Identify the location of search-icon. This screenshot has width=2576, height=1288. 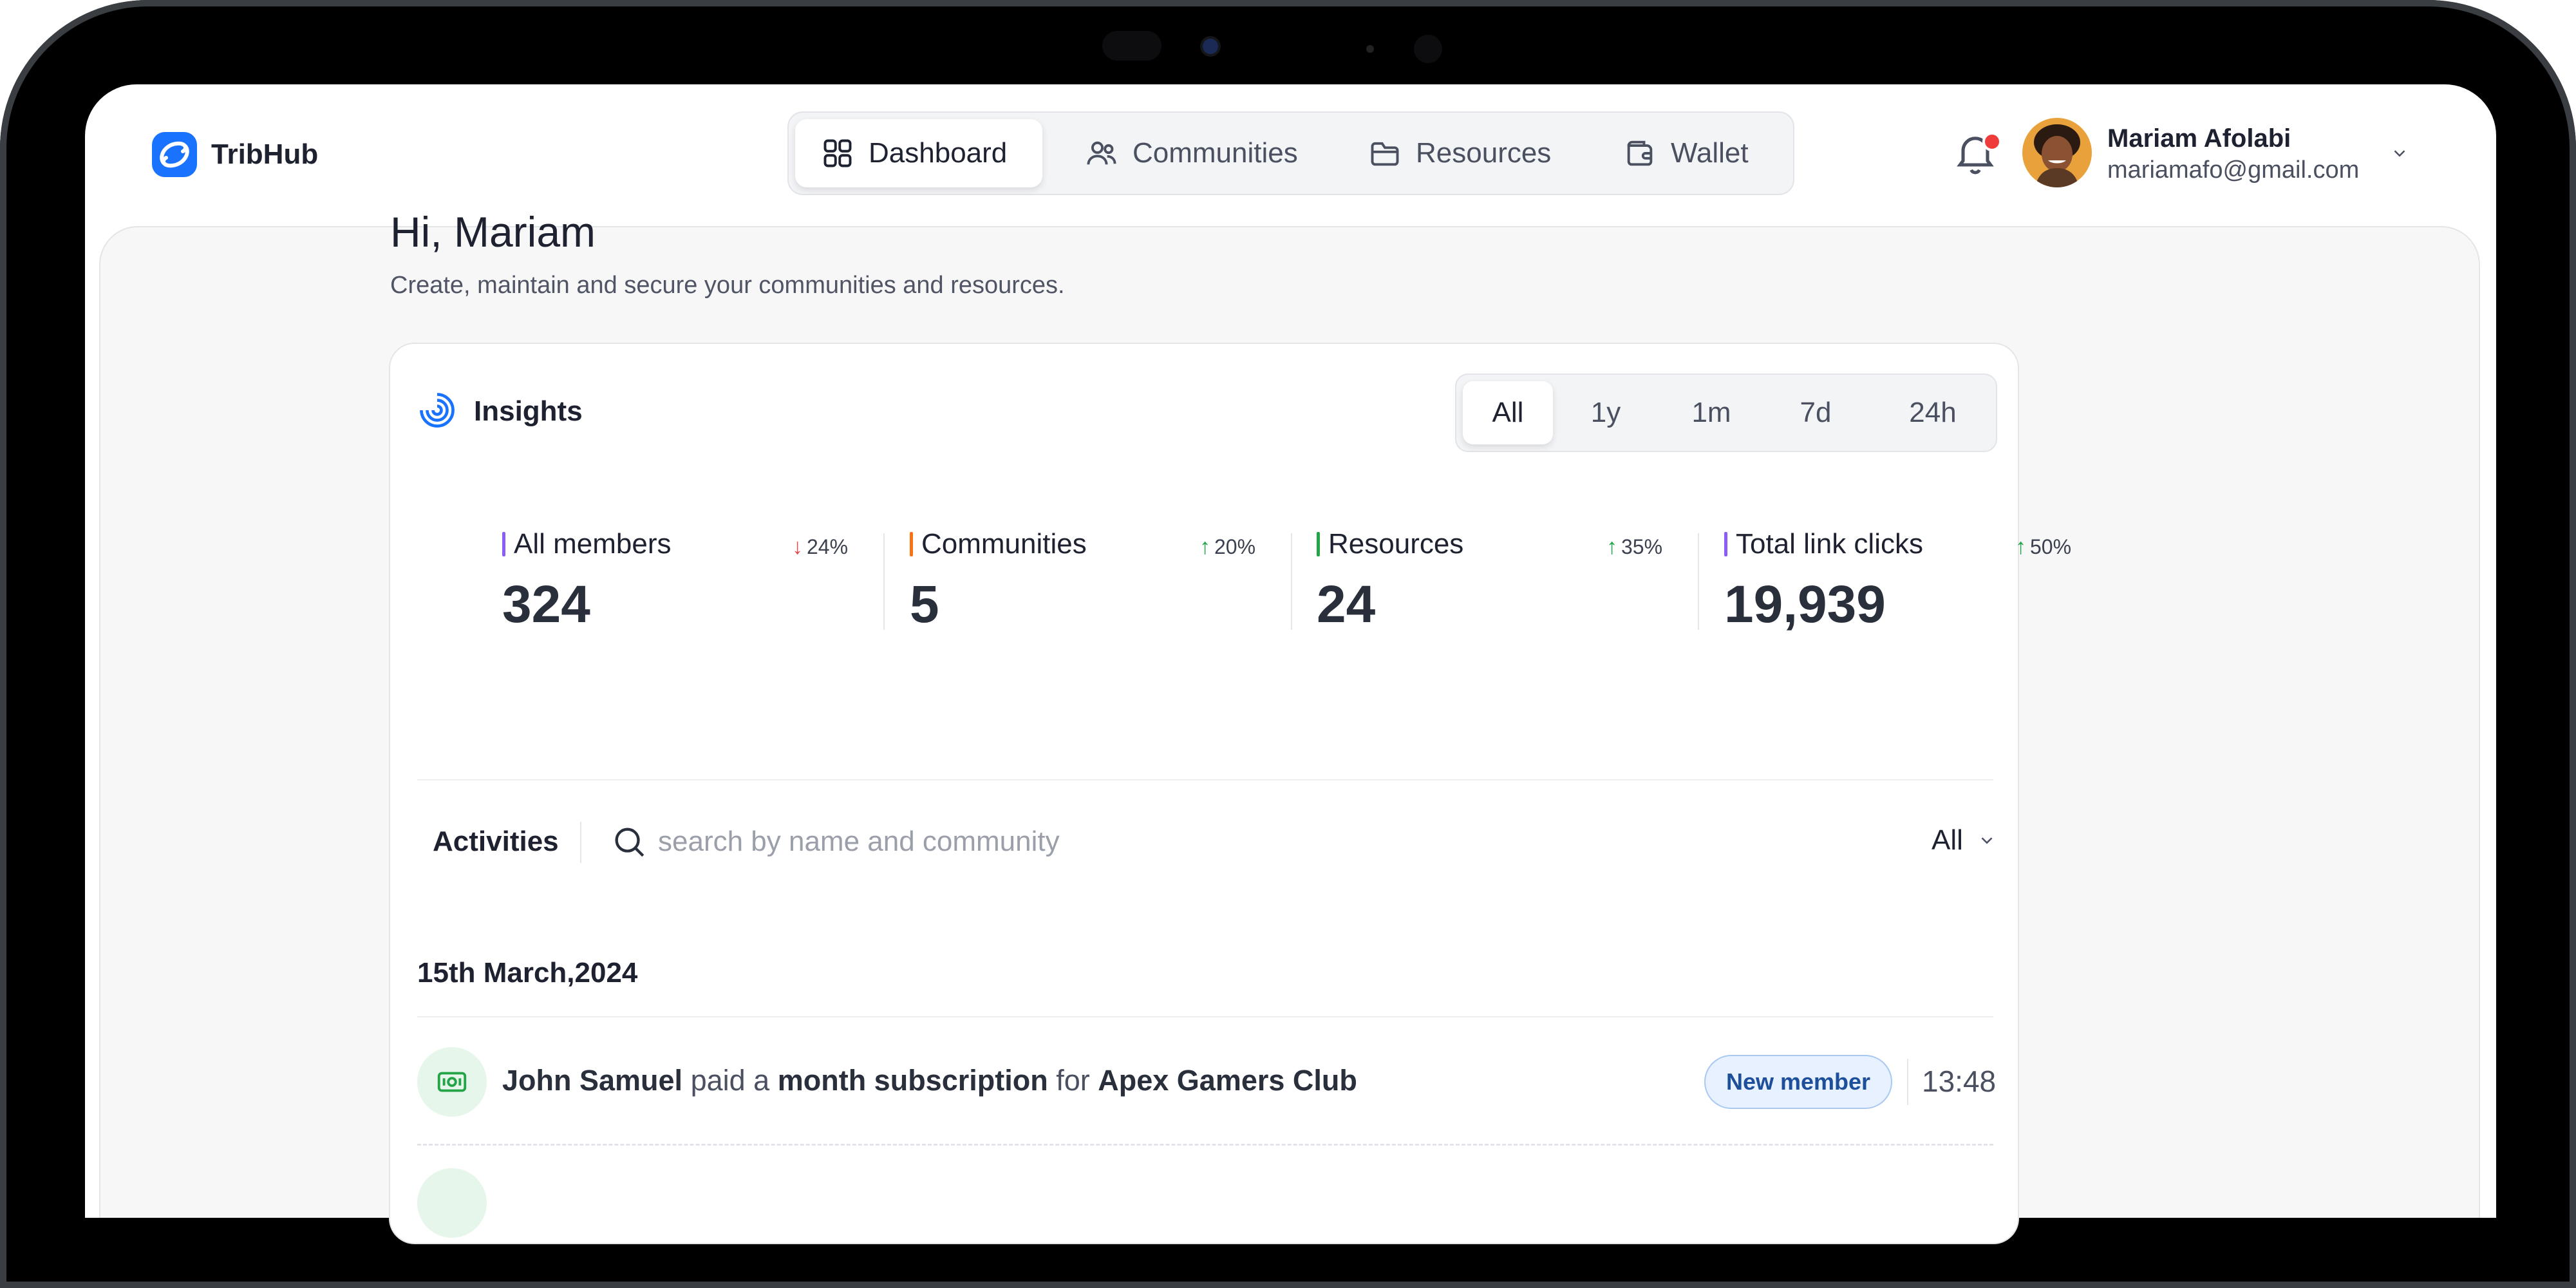
(629, 843).